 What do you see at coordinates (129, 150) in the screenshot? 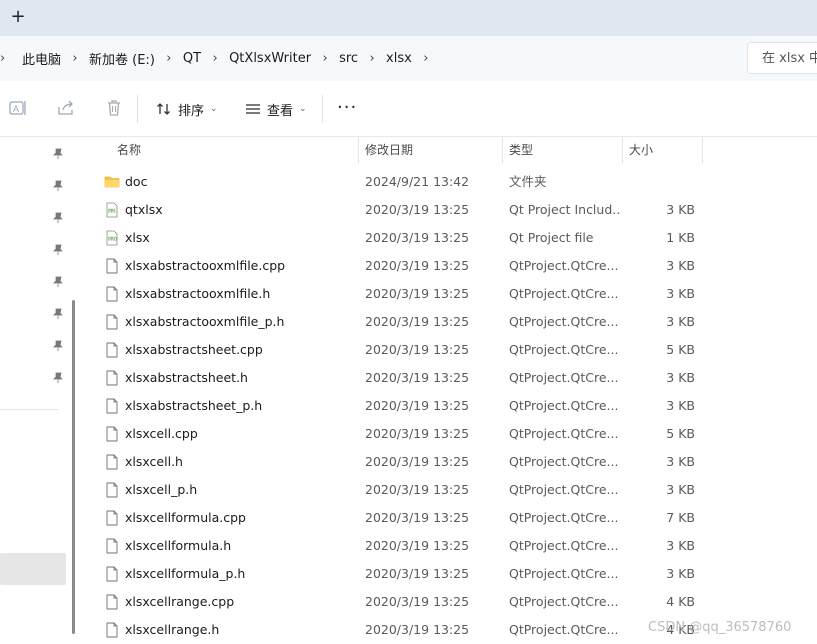
I see `column-header-name: 名称` at bounding box center [129, 150].